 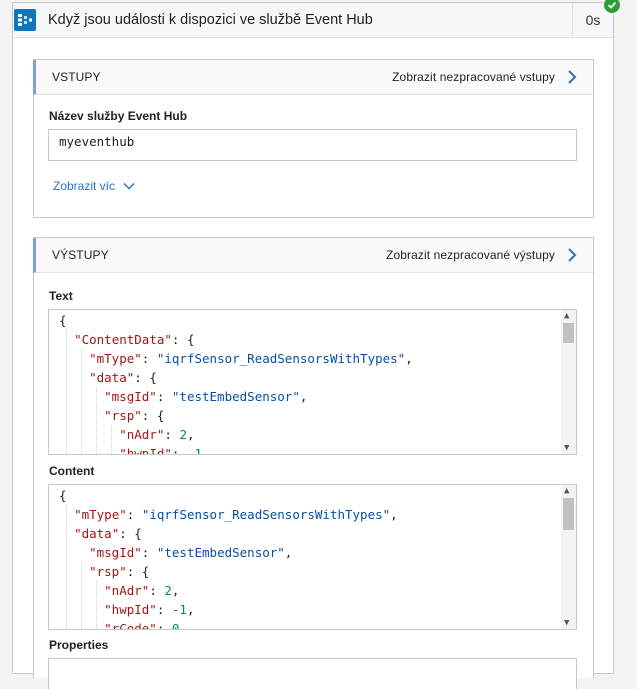 I want to click on inputs-header: VSTUPY Zobrazit nezpracované vstupy, so click(x=313, y=77).